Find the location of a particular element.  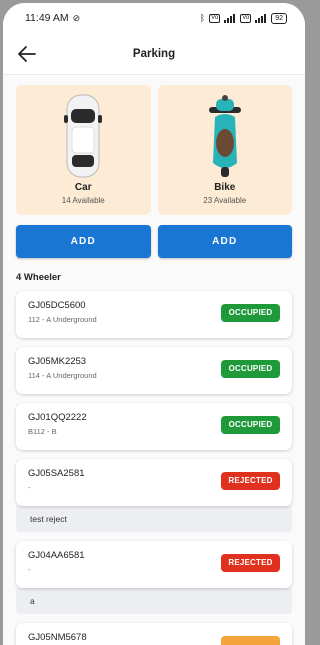

battery-icon: 92 is located at coordinates (279, 18).